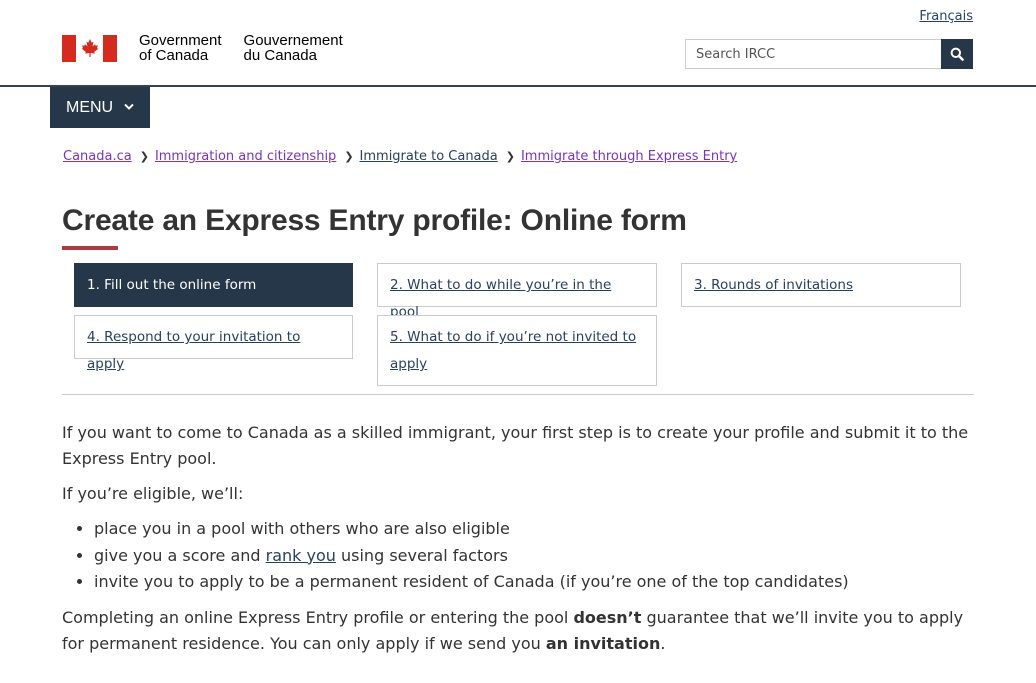 This screenshot has width=1036, height=683. I want to click on step-3-tab: 3. Rounds of invitations, so click(821, 285).